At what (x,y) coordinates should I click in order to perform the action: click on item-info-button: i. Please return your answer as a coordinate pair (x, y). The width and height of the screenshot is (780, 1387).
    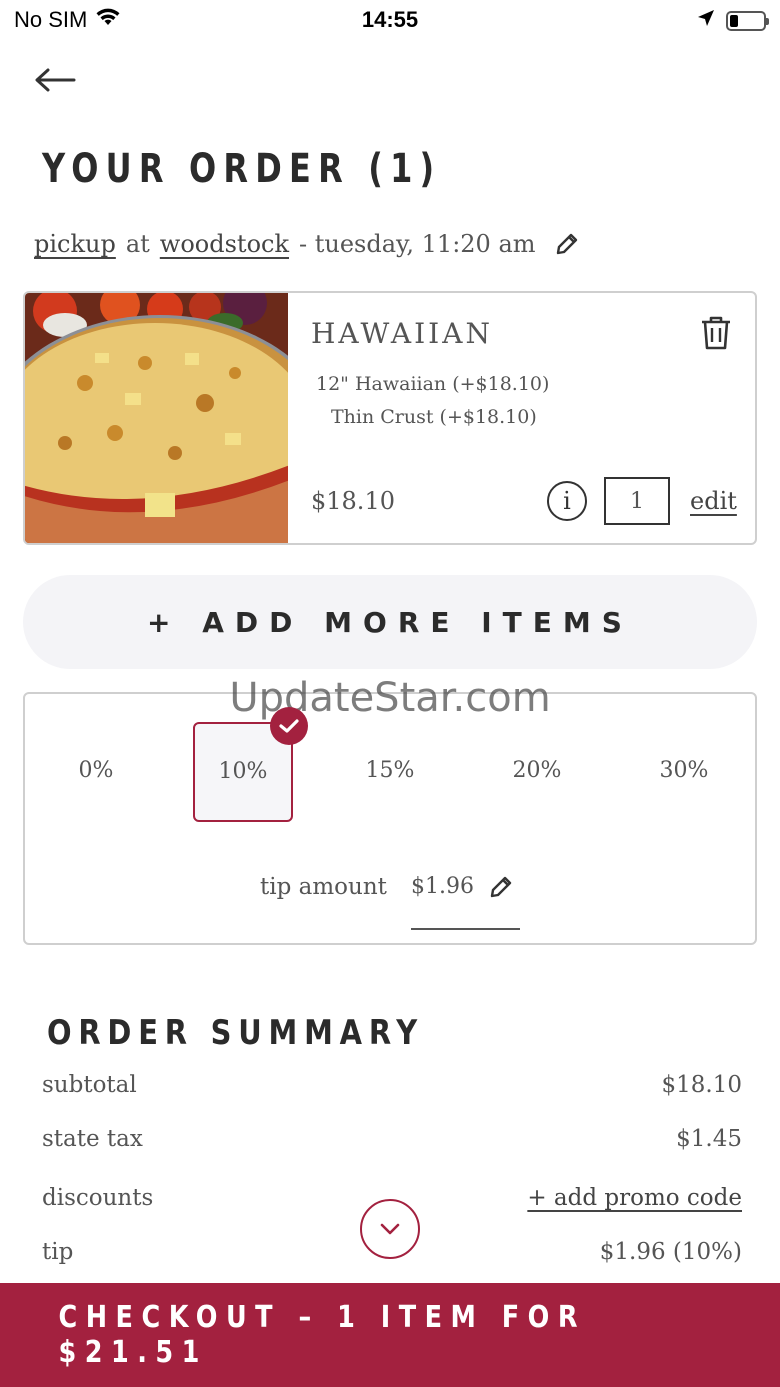
    Looking at the image, I should click on (567, 501).